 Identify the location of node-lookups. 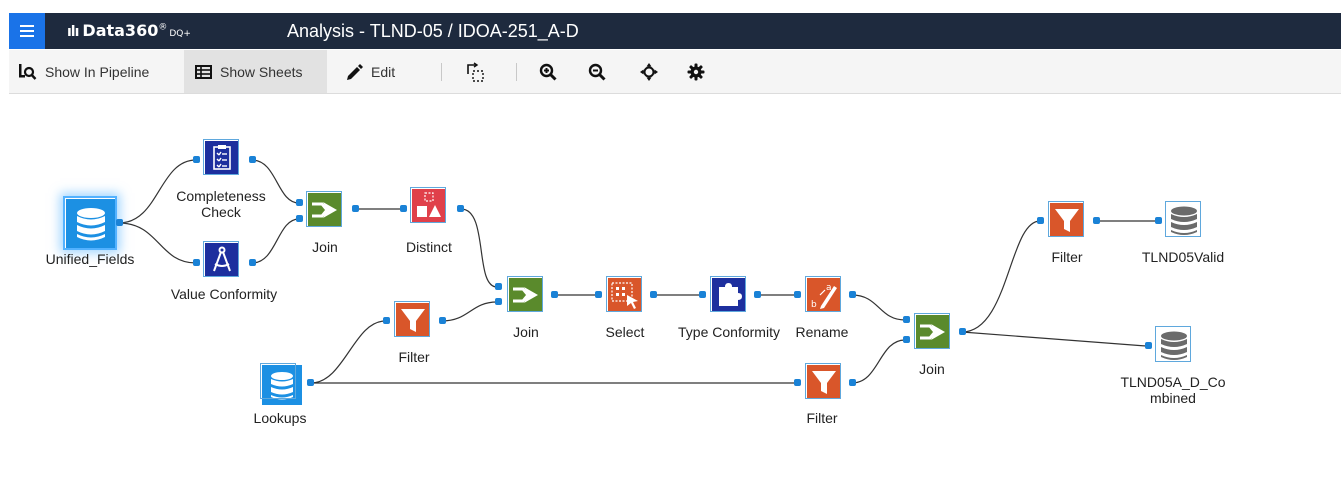
(281, 384).